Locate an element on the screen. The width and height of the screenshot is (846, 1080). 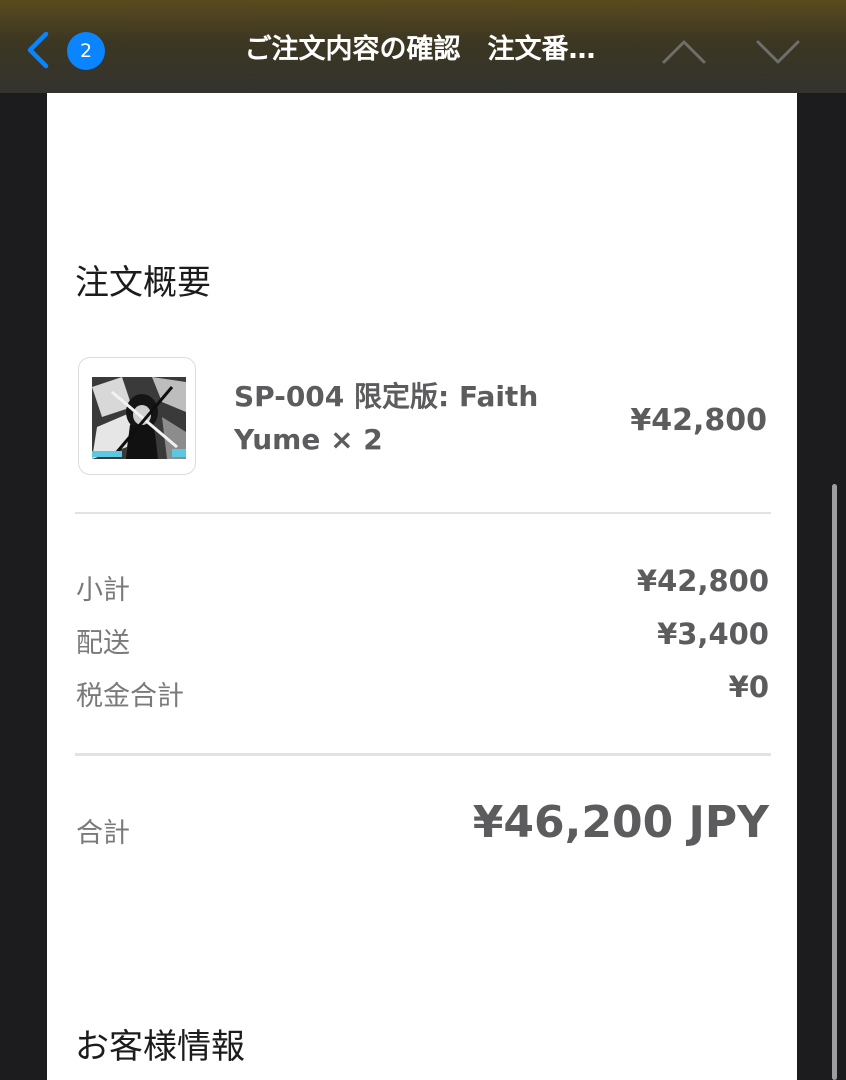
shipping-label: 配送 is located at coordinates (103, 643).